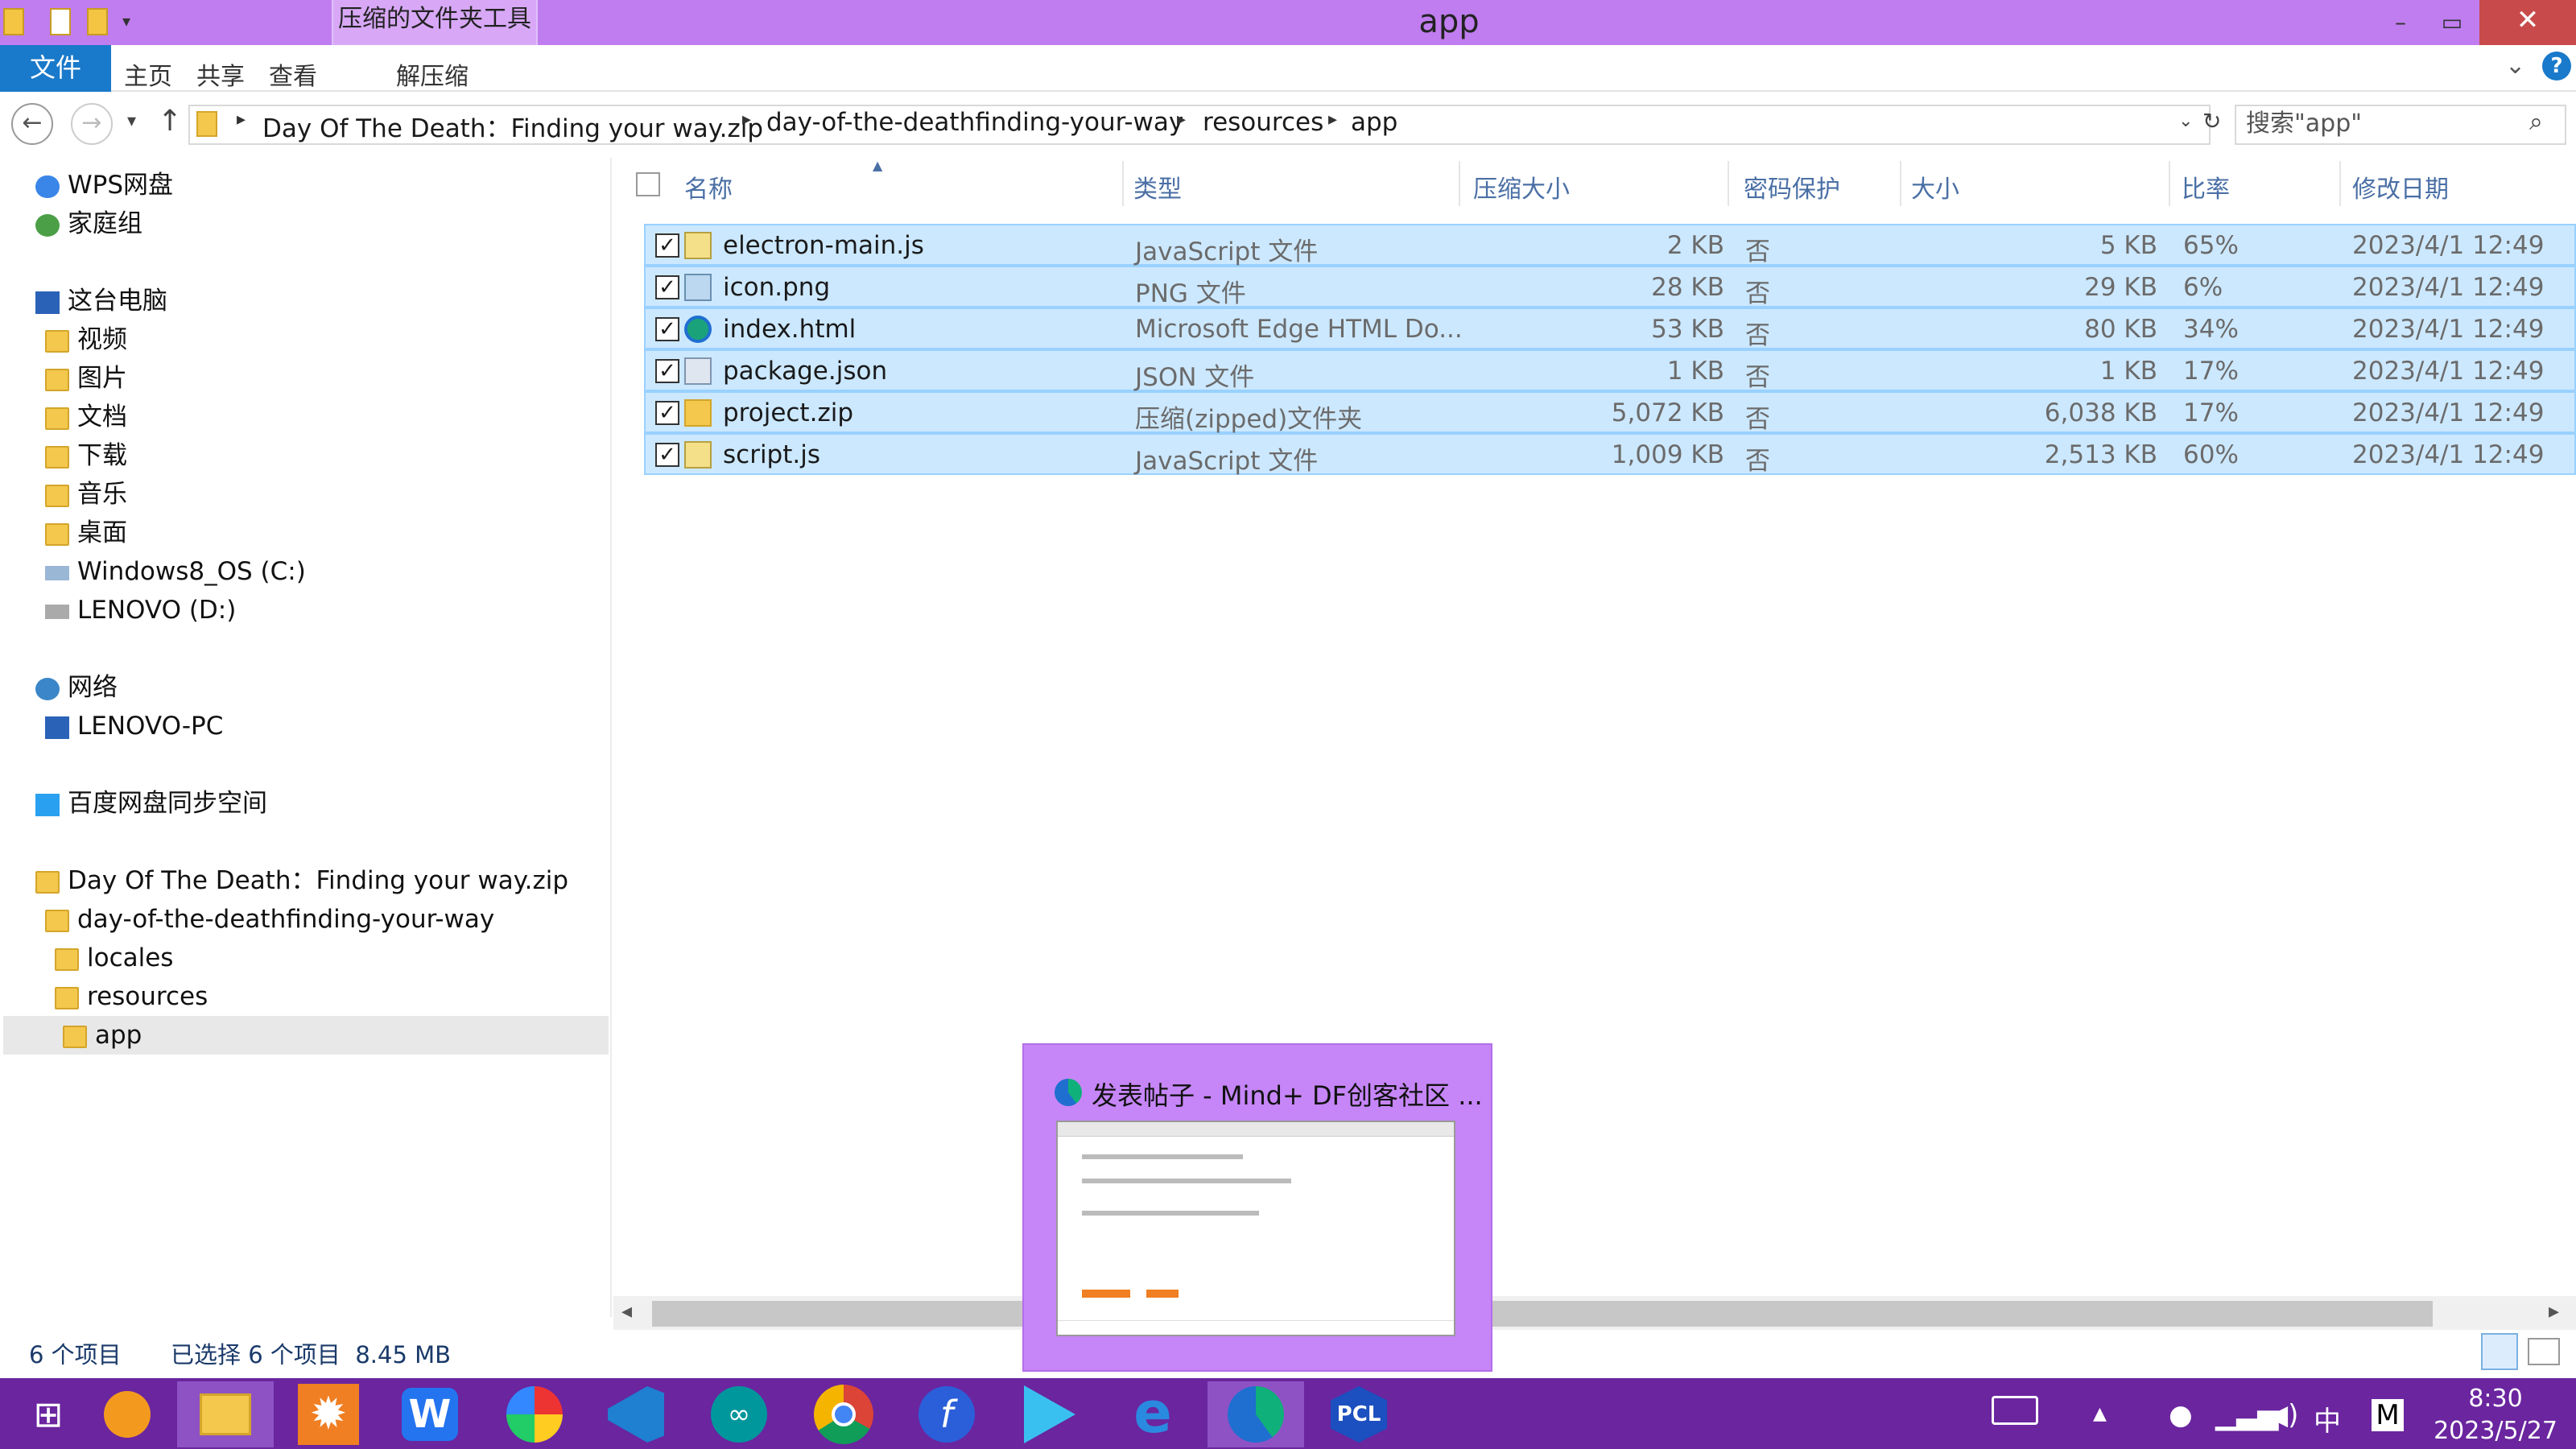 Image resolution: width=2576 pixels, height=1449 pixels. I want to click on column-header-password: 密码保护, so click(1792, 186).